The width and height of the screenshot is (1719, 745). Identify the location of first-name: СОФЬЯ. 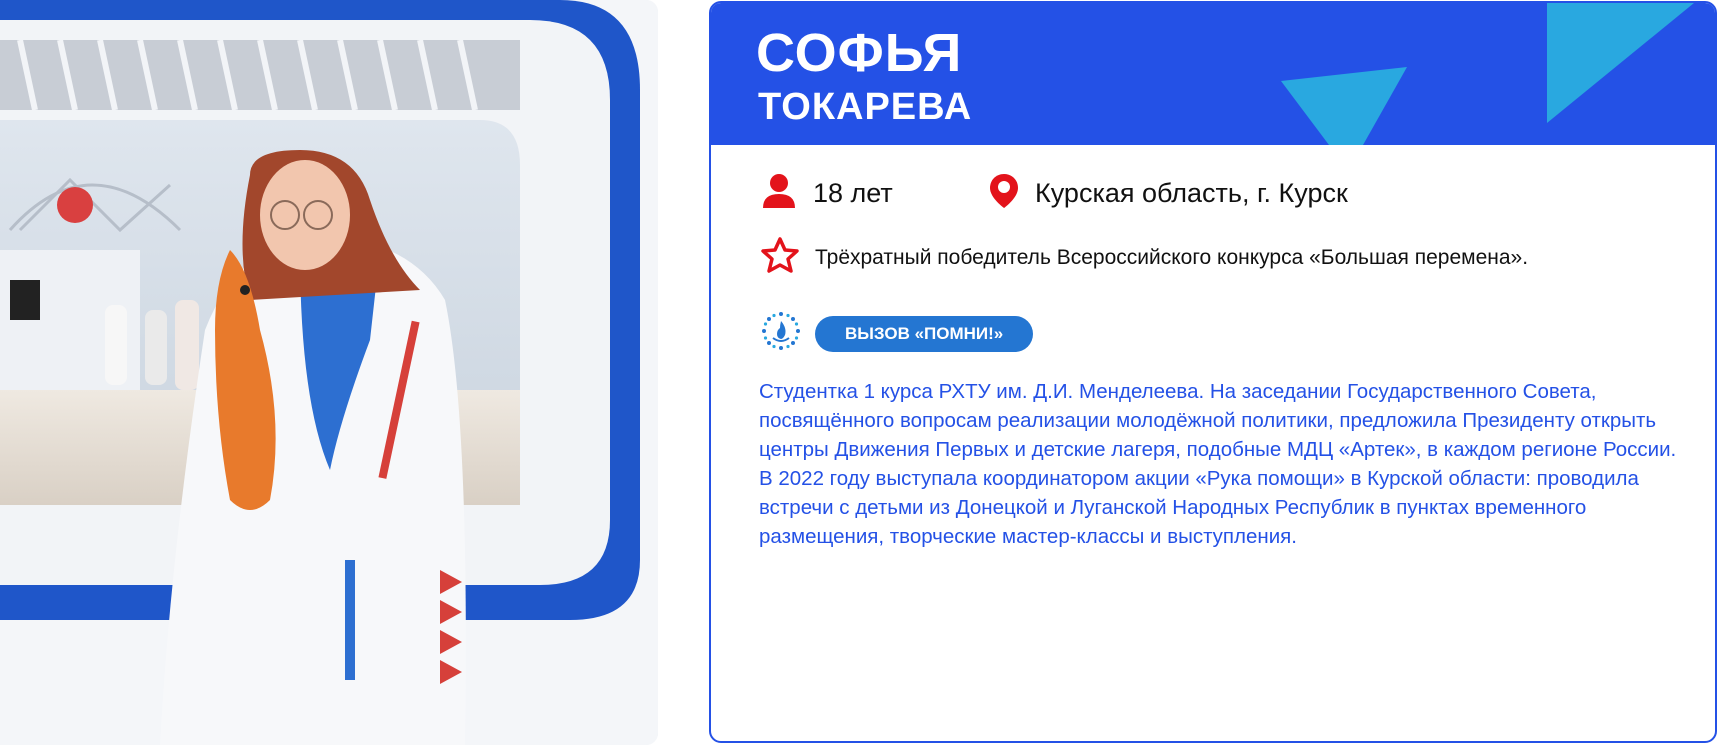
(859, 53).